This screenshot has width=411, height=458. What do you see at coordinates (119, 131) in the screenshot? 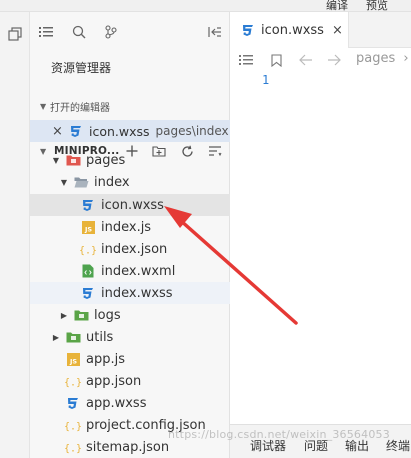
I see `open-editor-filename: icon.wxss` at bounding box center [119, 131].